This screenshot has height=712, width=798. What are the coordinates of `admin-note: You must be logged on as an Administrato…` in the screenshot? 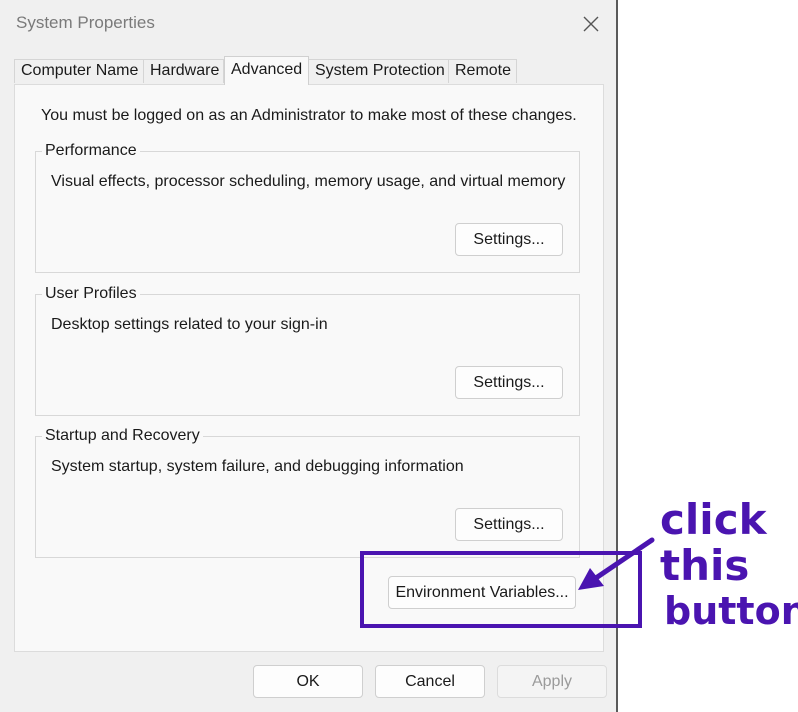 It's located at (309, 115).